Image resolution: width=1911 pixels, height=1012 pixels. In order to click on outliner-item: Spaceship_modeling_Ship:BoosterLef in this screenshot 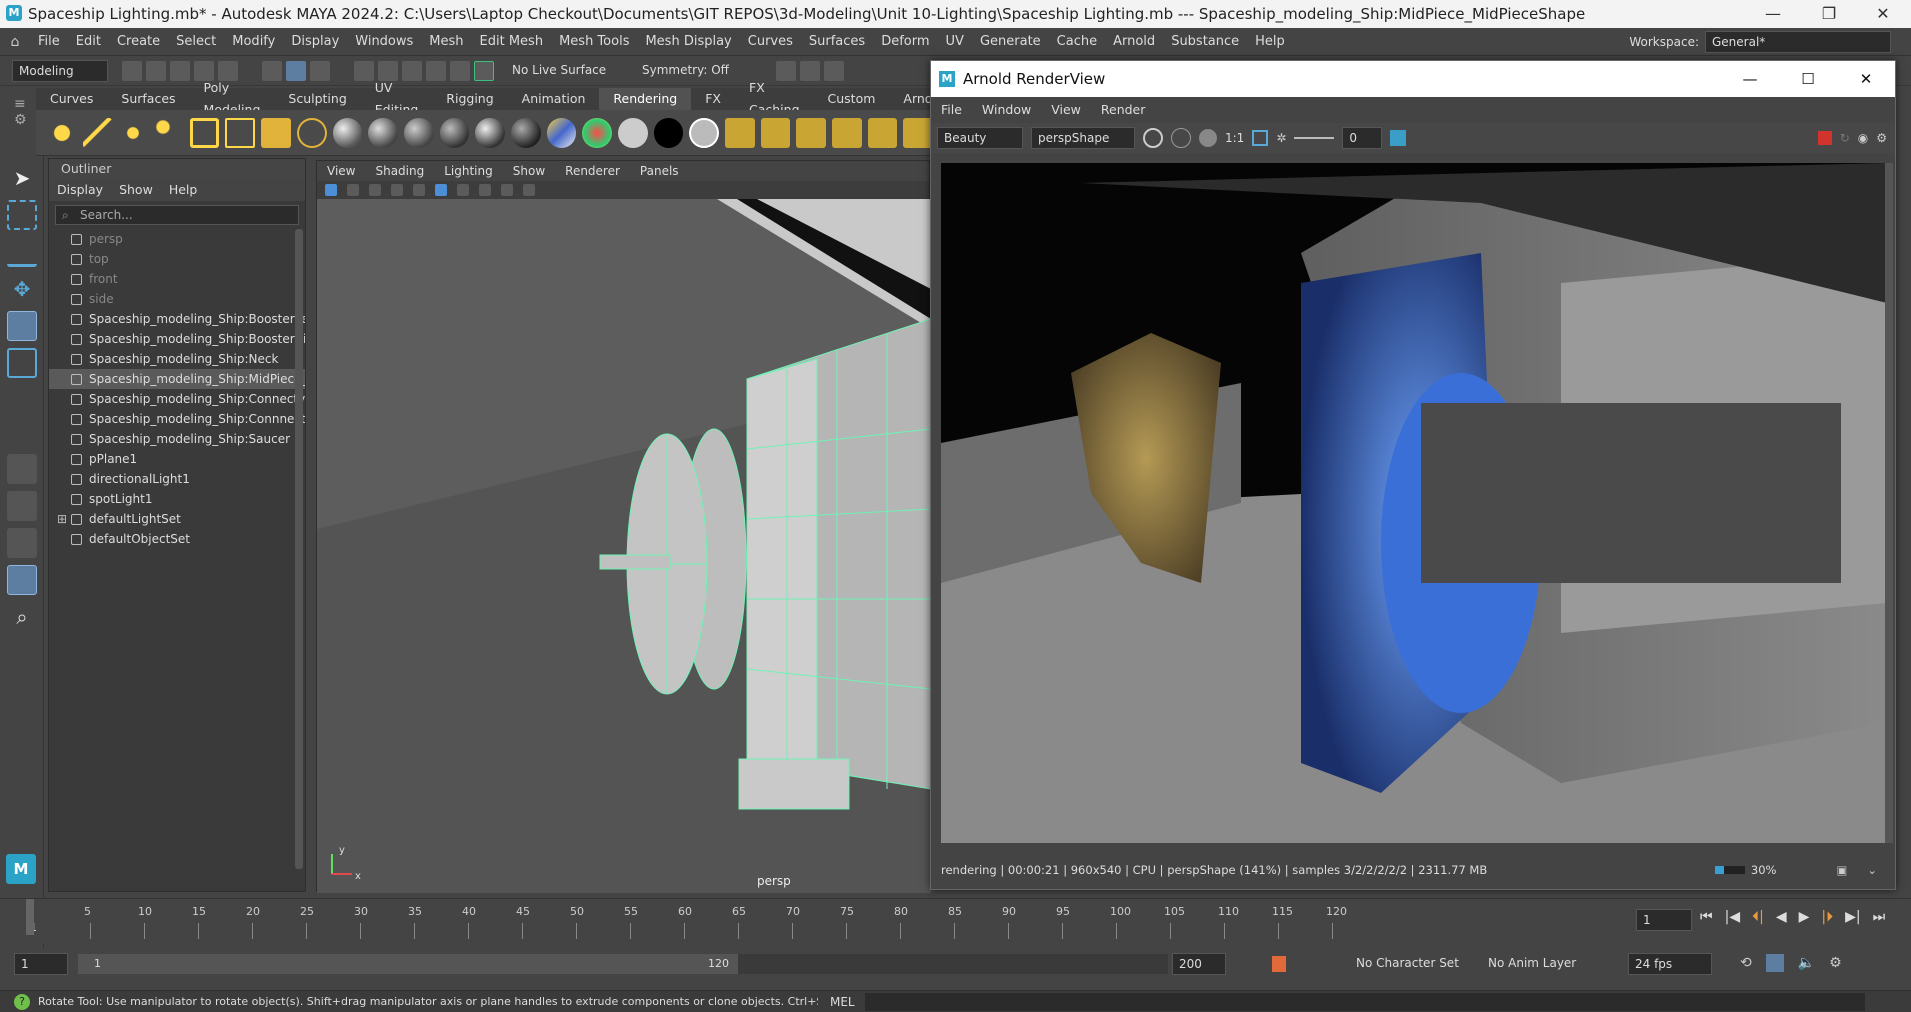, I will do `click(177, 319)`.